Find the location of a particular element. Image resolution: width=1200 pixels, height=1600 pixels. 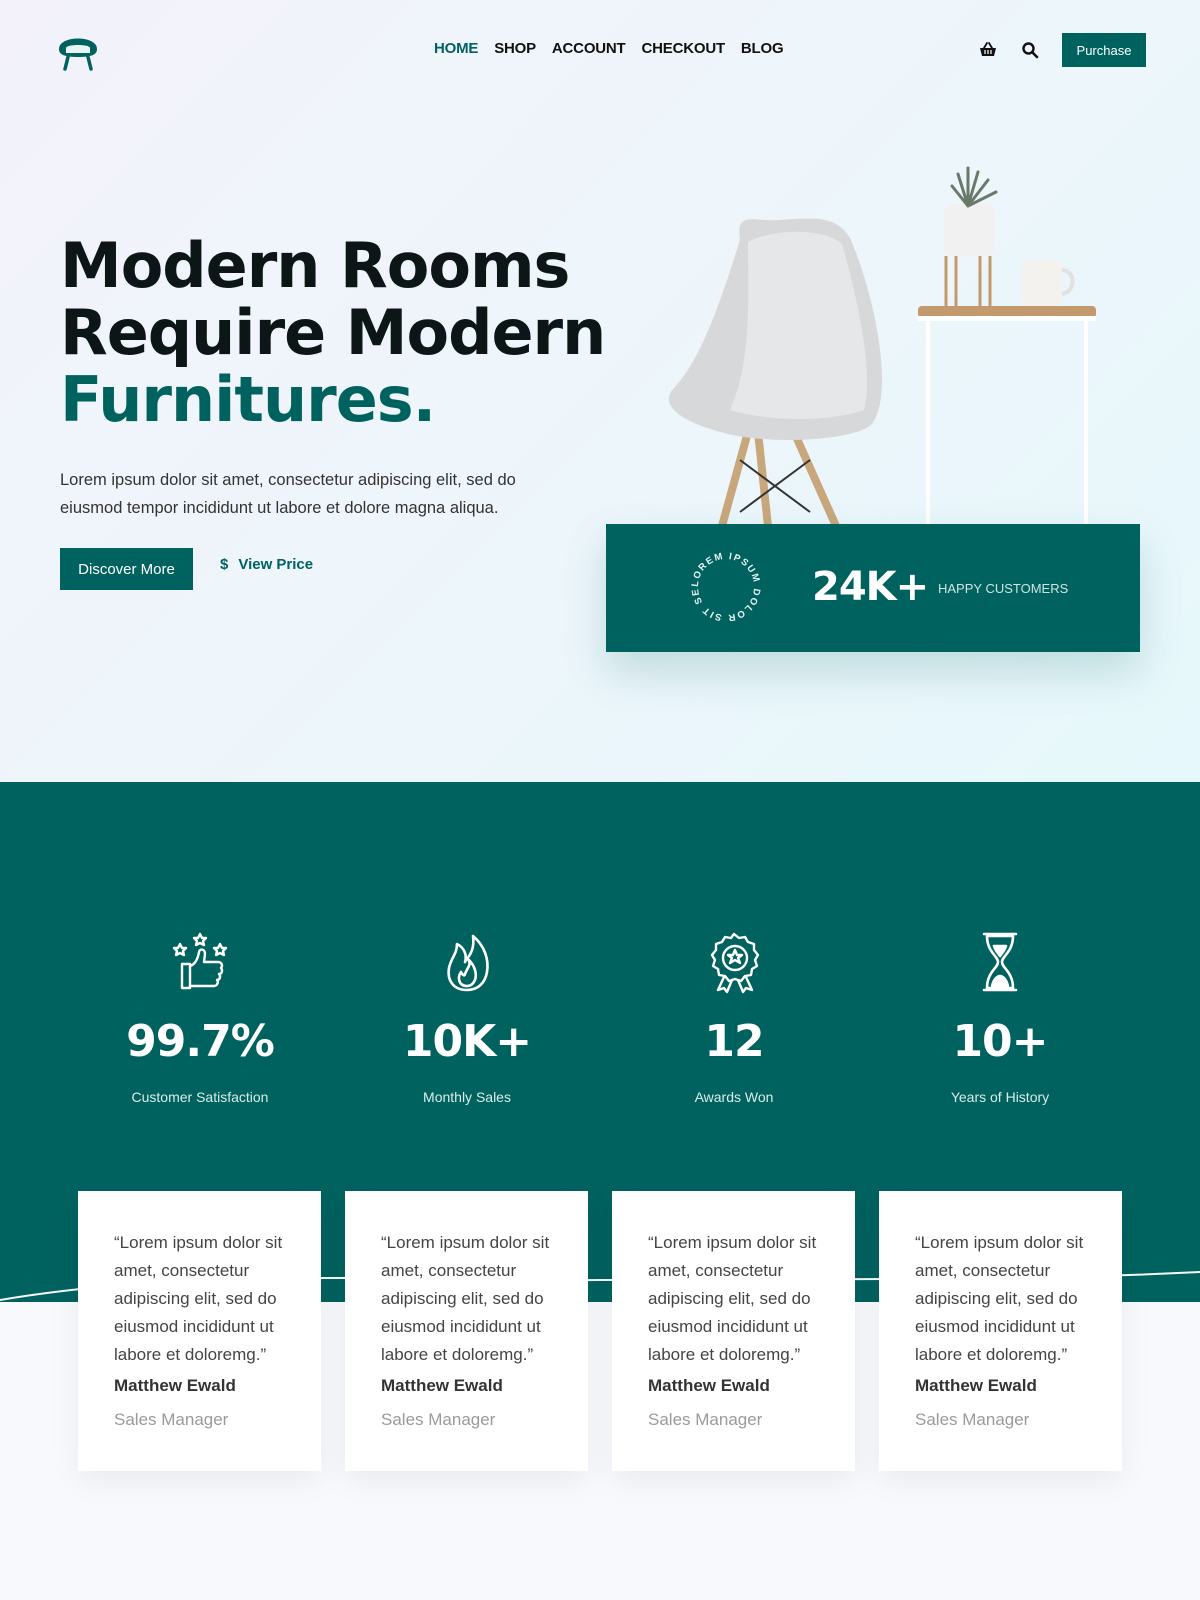

chair-logo-icon is located at coordinates (78, 50).